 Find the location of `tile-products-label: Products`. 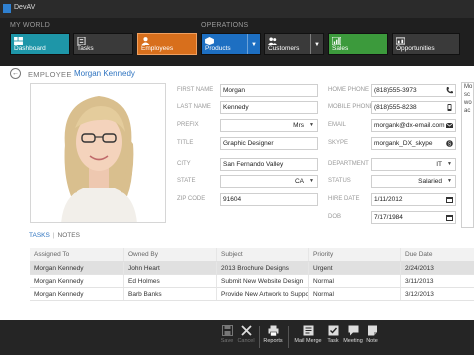

tile-products-label: Products is located at coordinates (218, 48).